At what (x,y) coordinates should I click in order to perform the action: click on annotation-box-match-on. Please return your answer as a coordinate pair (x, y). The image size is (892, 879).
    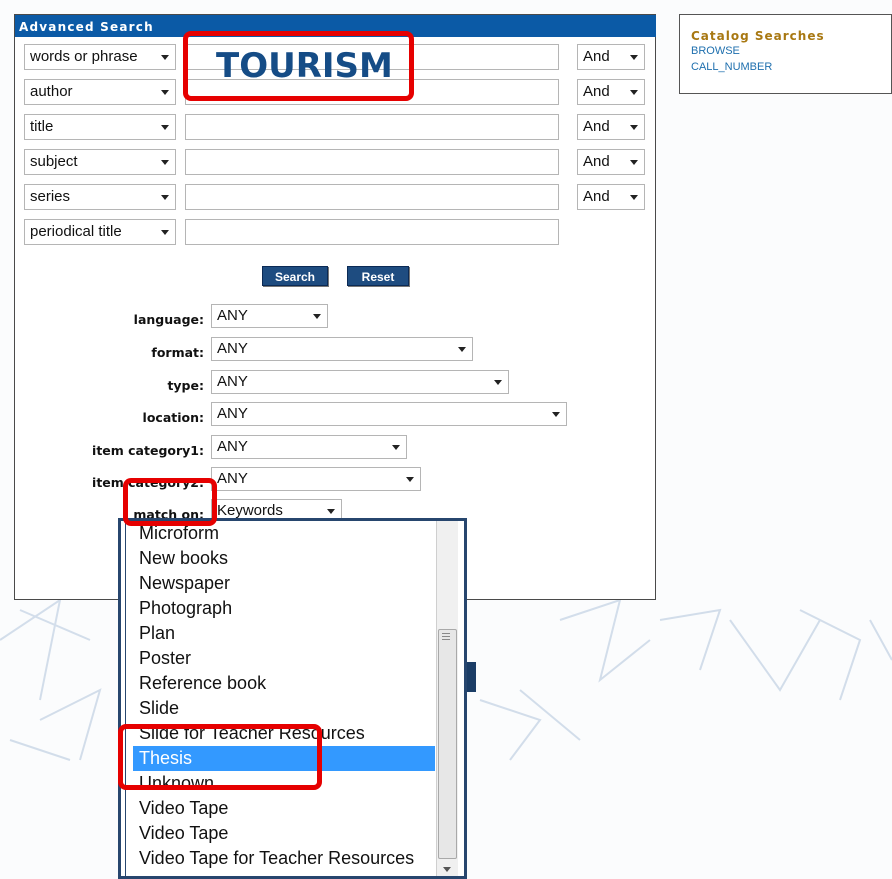
    Looking at the image, I should click on (170, 502).